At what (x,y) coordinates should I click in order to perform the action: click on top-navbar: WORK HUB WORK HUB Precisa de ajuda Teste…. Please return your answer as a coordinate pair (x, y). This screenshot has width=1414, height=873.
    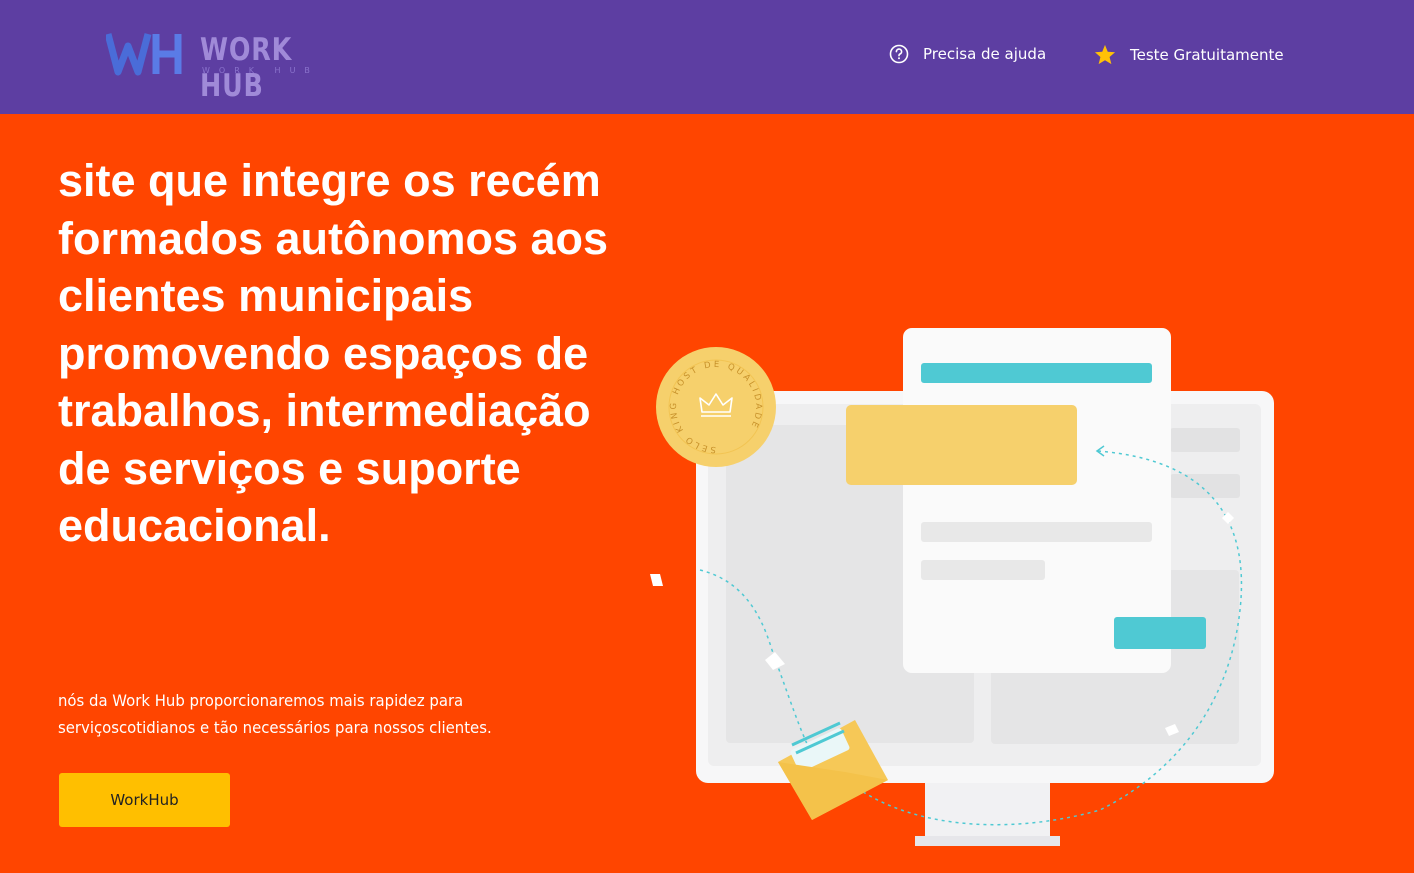
    Looking at the image, I should click on (707, 57).